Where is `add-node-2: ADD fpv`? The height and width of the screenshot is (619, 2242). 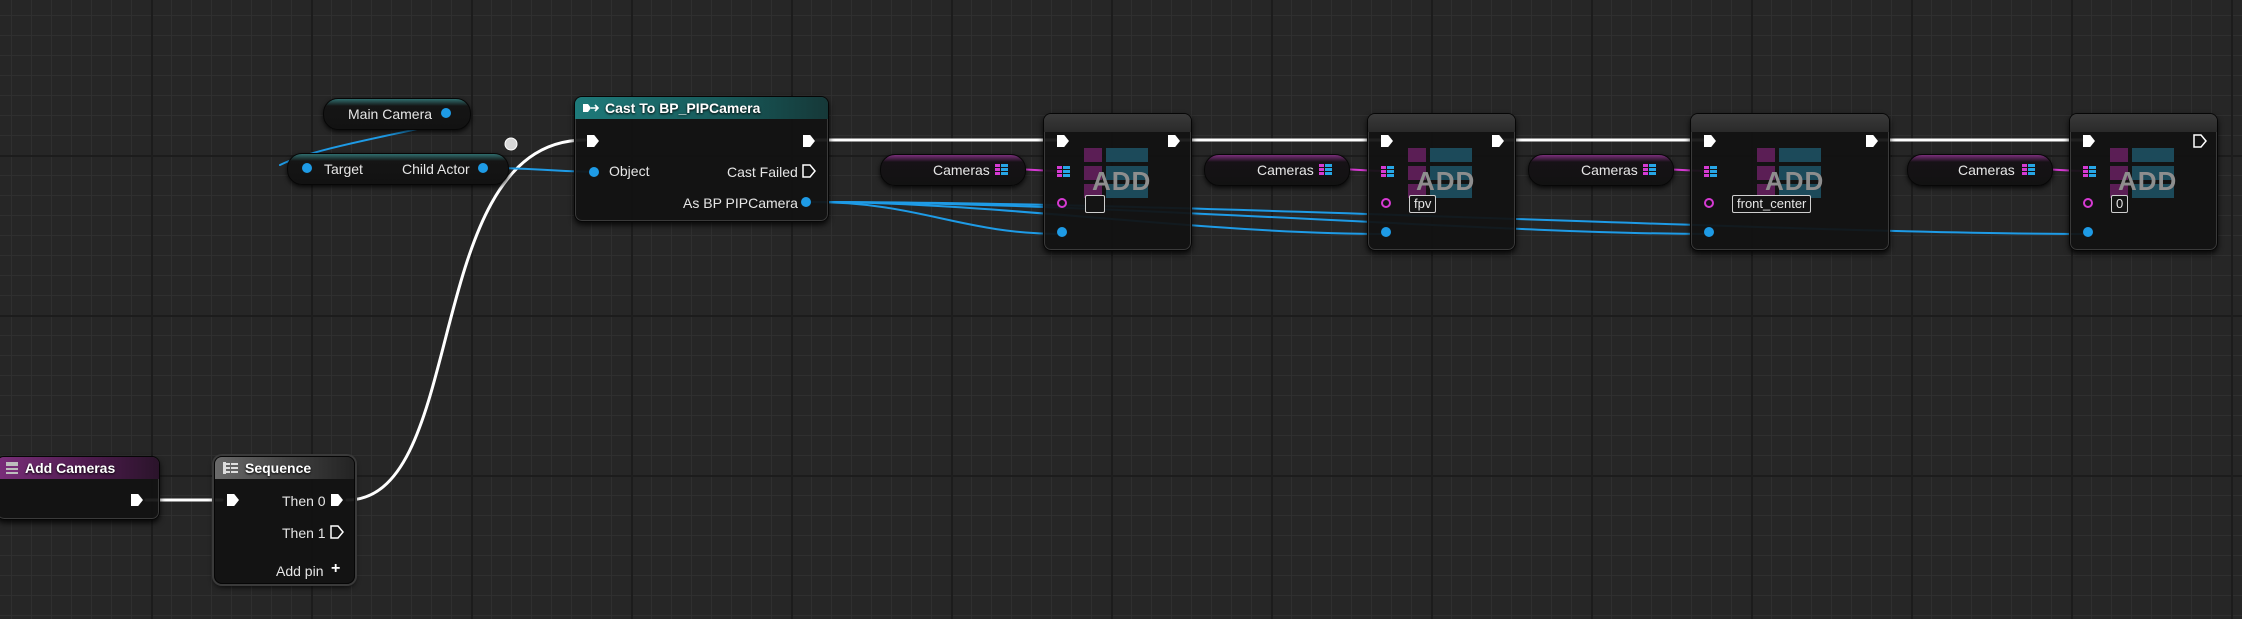 add-node-2: ADD fpv is located at coordinates (1441, 182).